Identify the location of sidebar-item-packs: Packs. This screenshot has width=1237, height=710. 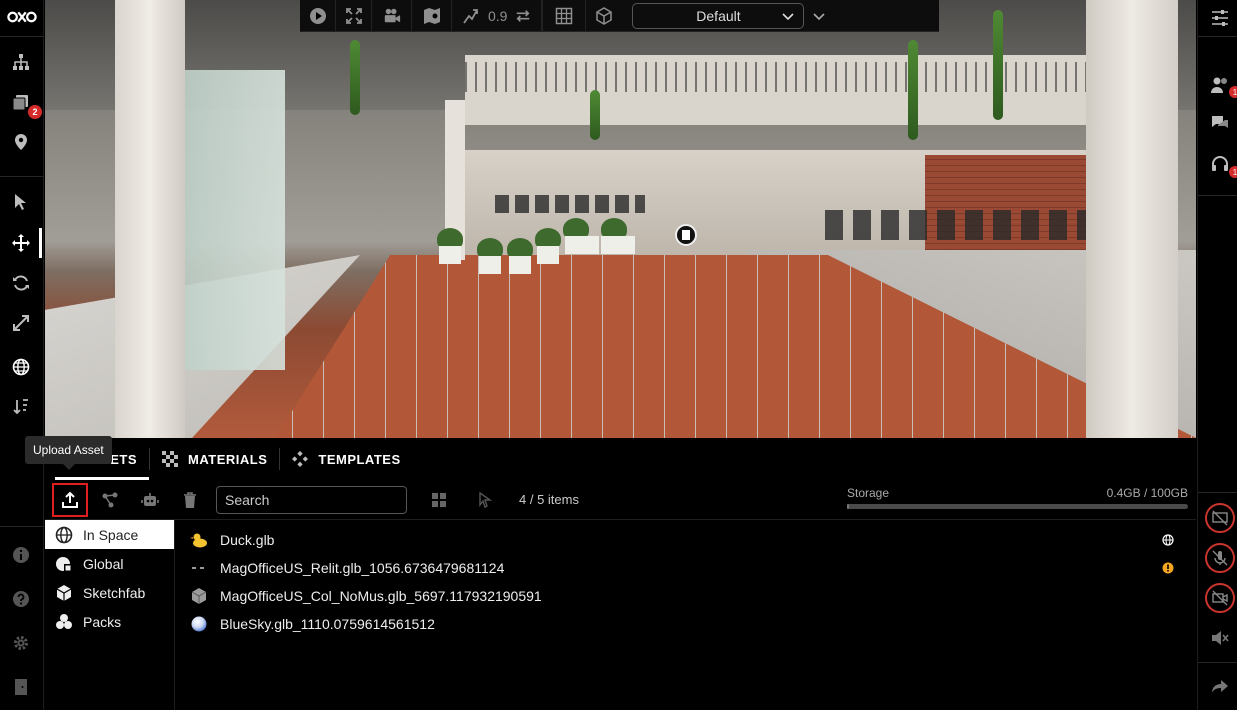
(109, 621).